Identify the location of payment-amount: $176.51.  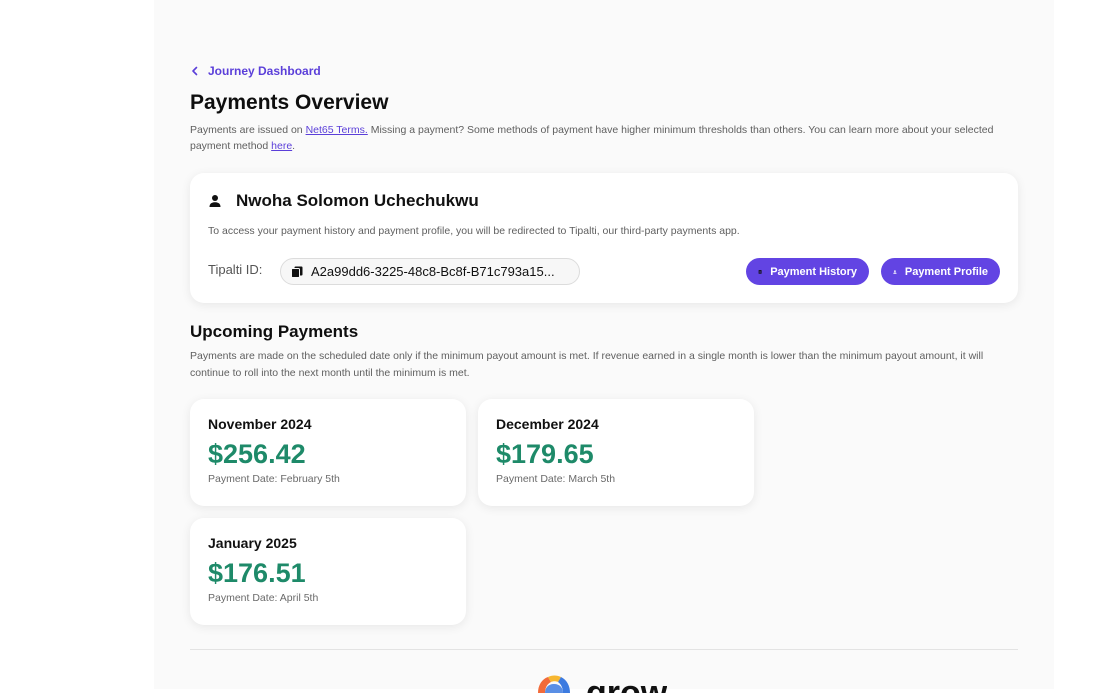
(257, 573).